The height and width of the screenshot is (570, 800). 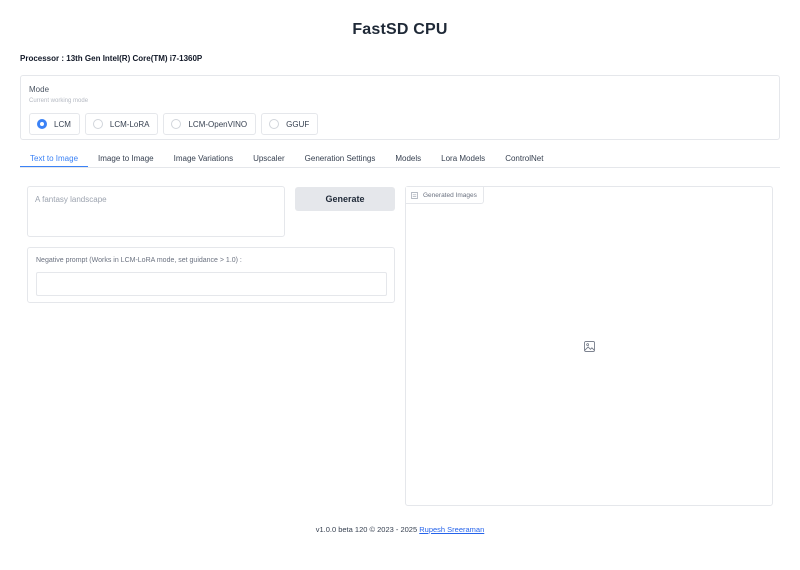 I want to click on prompt-box, so click(x=156, y=211).